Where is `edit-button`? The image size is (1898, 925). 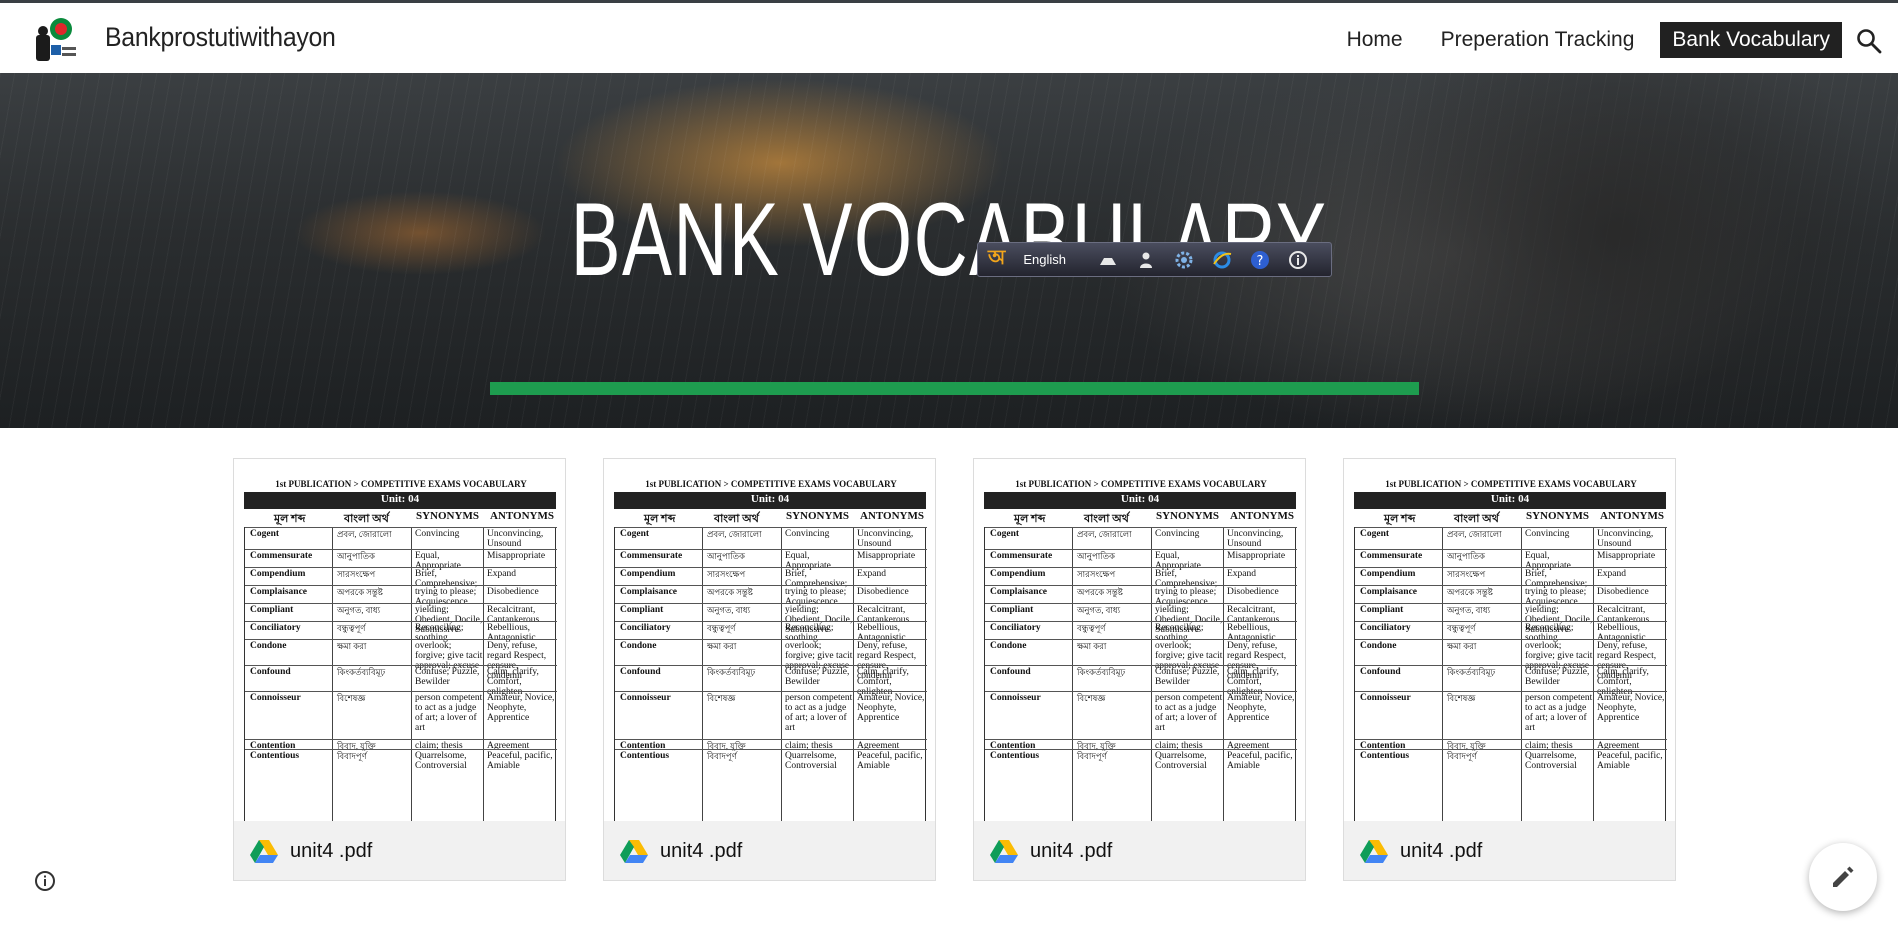 edit-button is located at coordinates (1843, 877).